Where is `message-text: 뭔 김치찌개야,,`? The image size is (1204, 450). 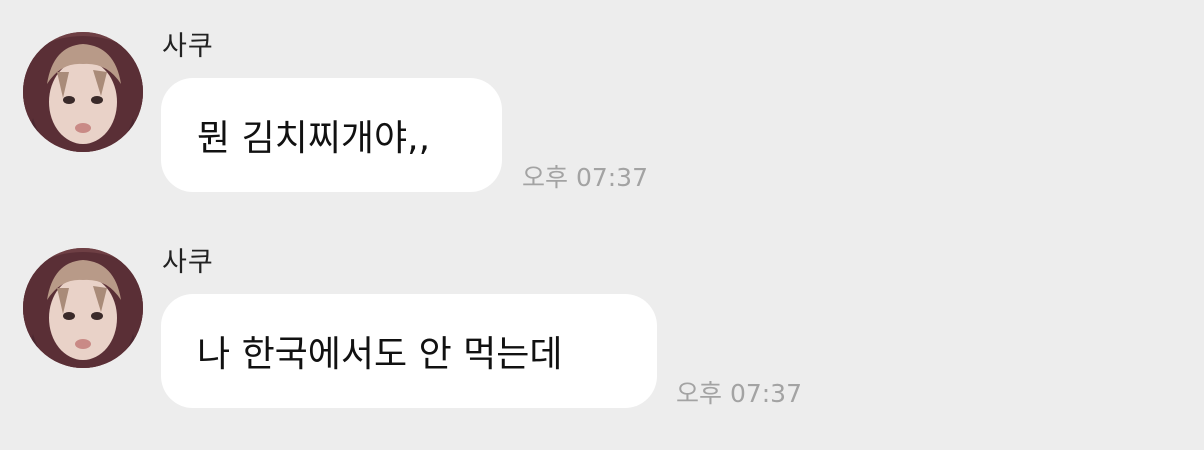
message-text: 뭔 김치찌개야,, is located at coordinates (314, 138).